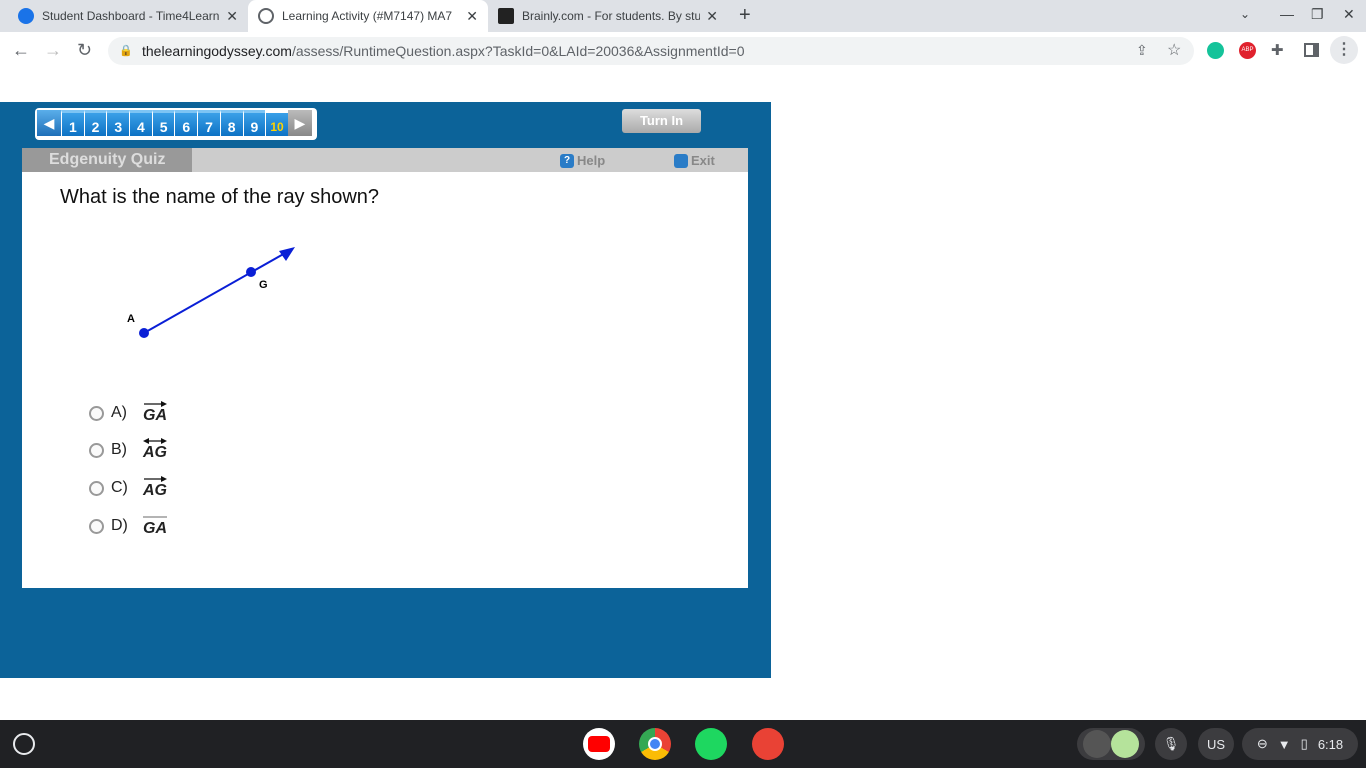 This screenshot has width=1366, height=768. Describe the element at coordinates (266, 16) in the screenshot. I see `globe-icon` at that location.